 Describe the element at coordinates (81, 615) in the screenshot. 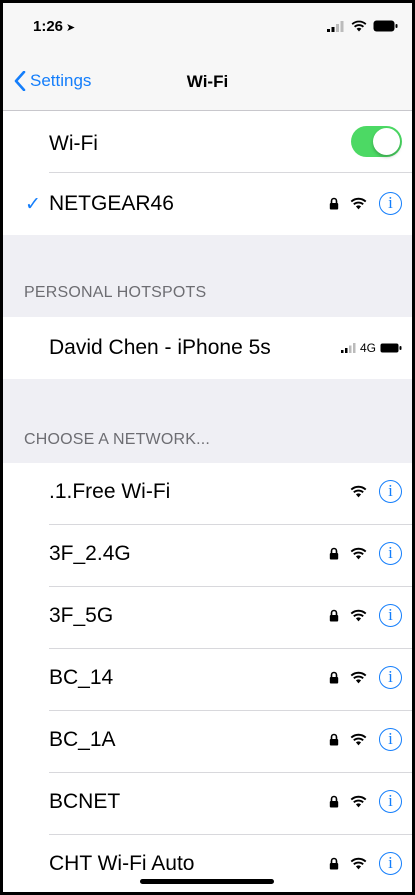

I see `network-name: 3F_5G` at that location.